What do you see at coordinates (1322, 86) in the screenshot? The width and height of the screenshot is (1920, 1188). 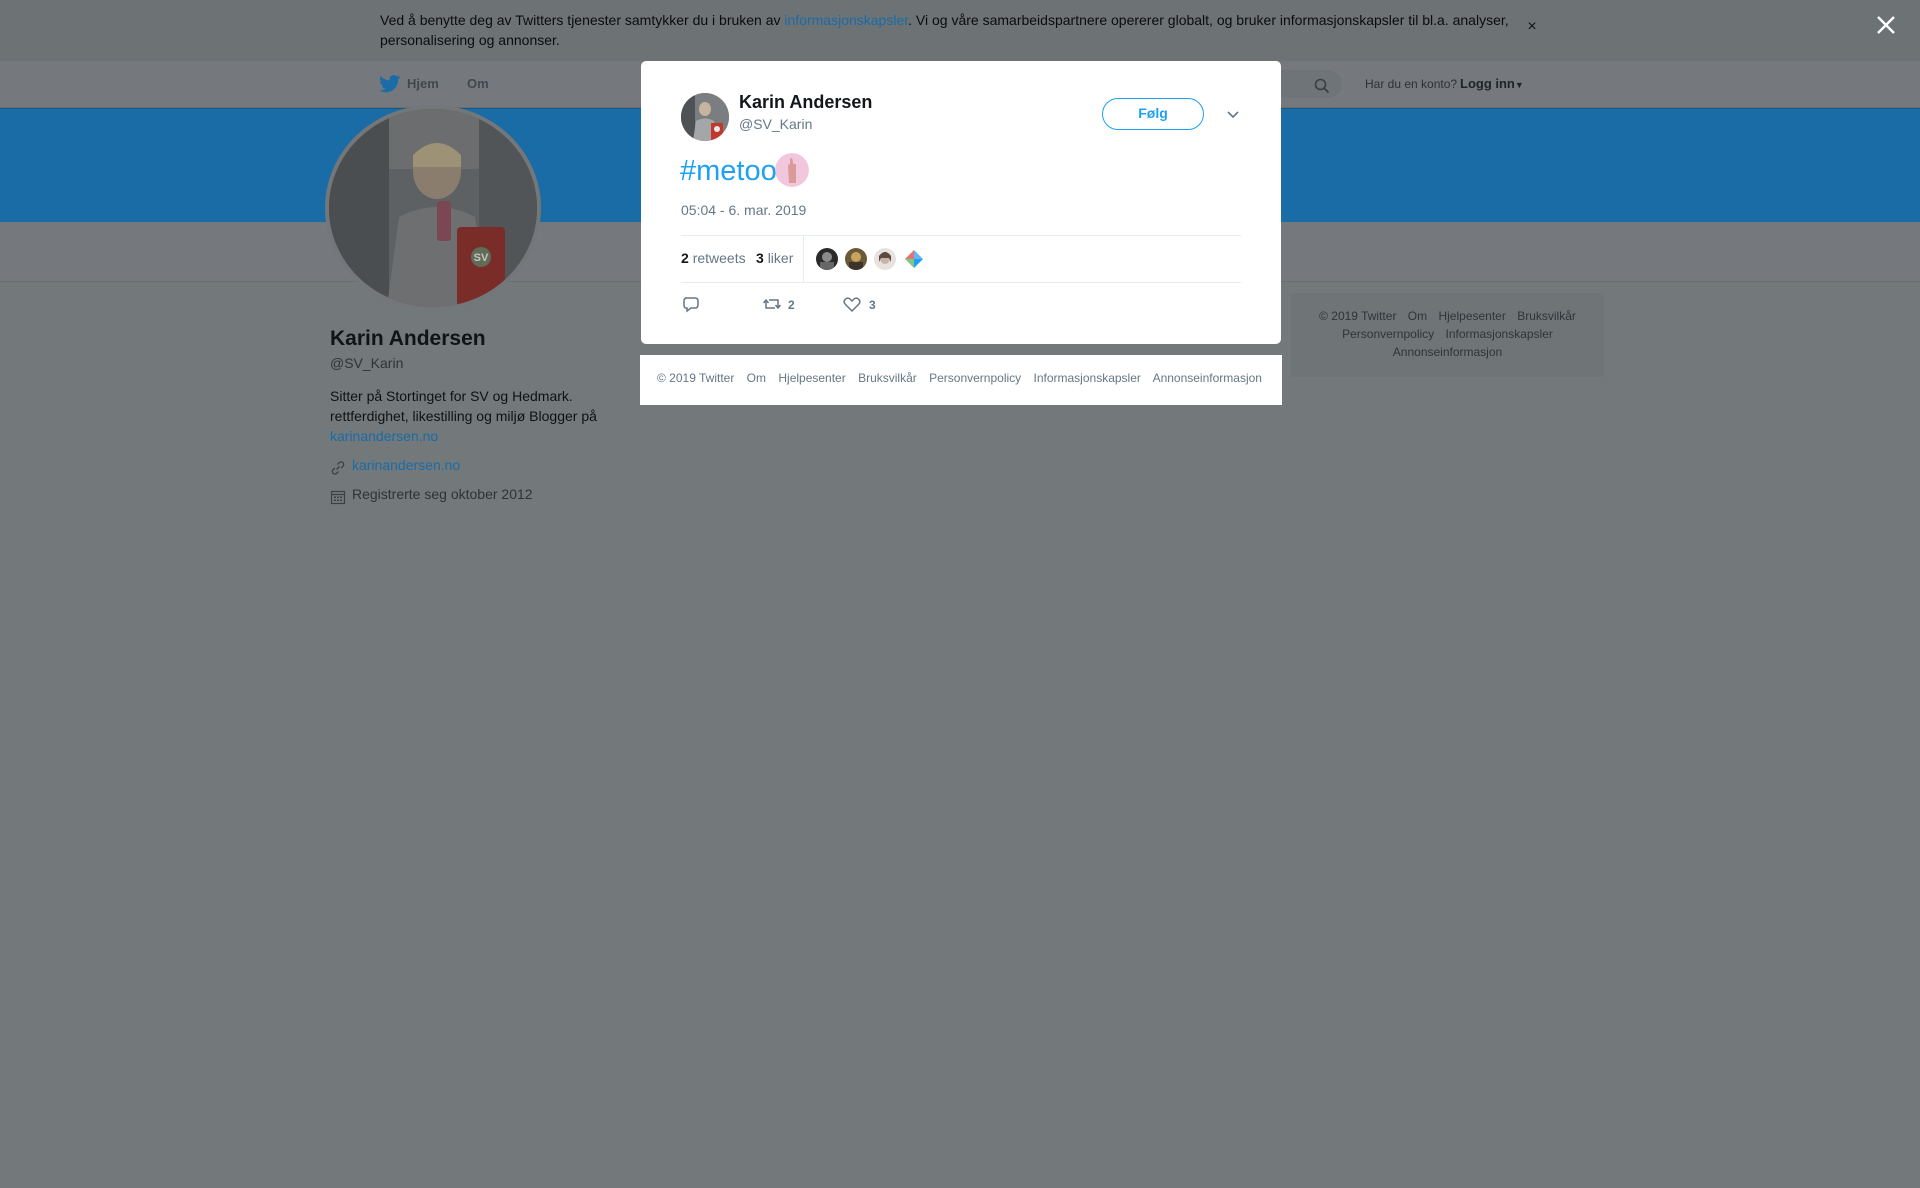 I see `search-icon` at bounding box center [1322, 86].